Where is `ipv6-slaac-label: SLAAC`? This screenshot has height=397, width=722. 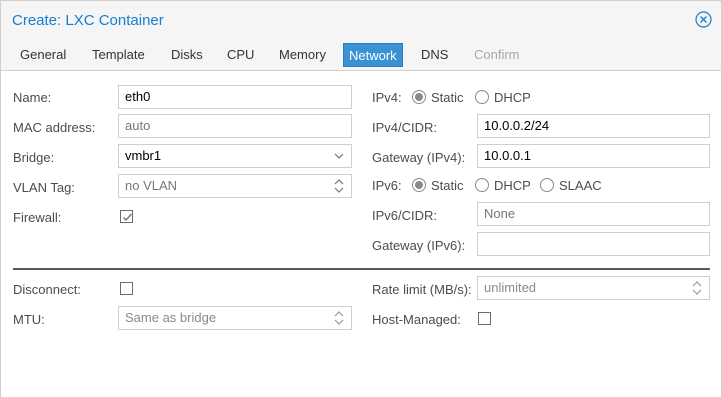
ipv6-slaac-label: SLAAC is located at coordinates (580, 185).